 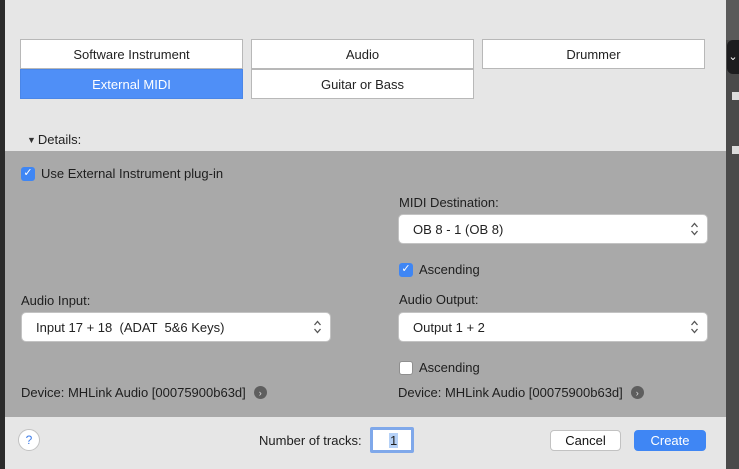 I want to click on help-button: ?, so click(x=29, y=440).